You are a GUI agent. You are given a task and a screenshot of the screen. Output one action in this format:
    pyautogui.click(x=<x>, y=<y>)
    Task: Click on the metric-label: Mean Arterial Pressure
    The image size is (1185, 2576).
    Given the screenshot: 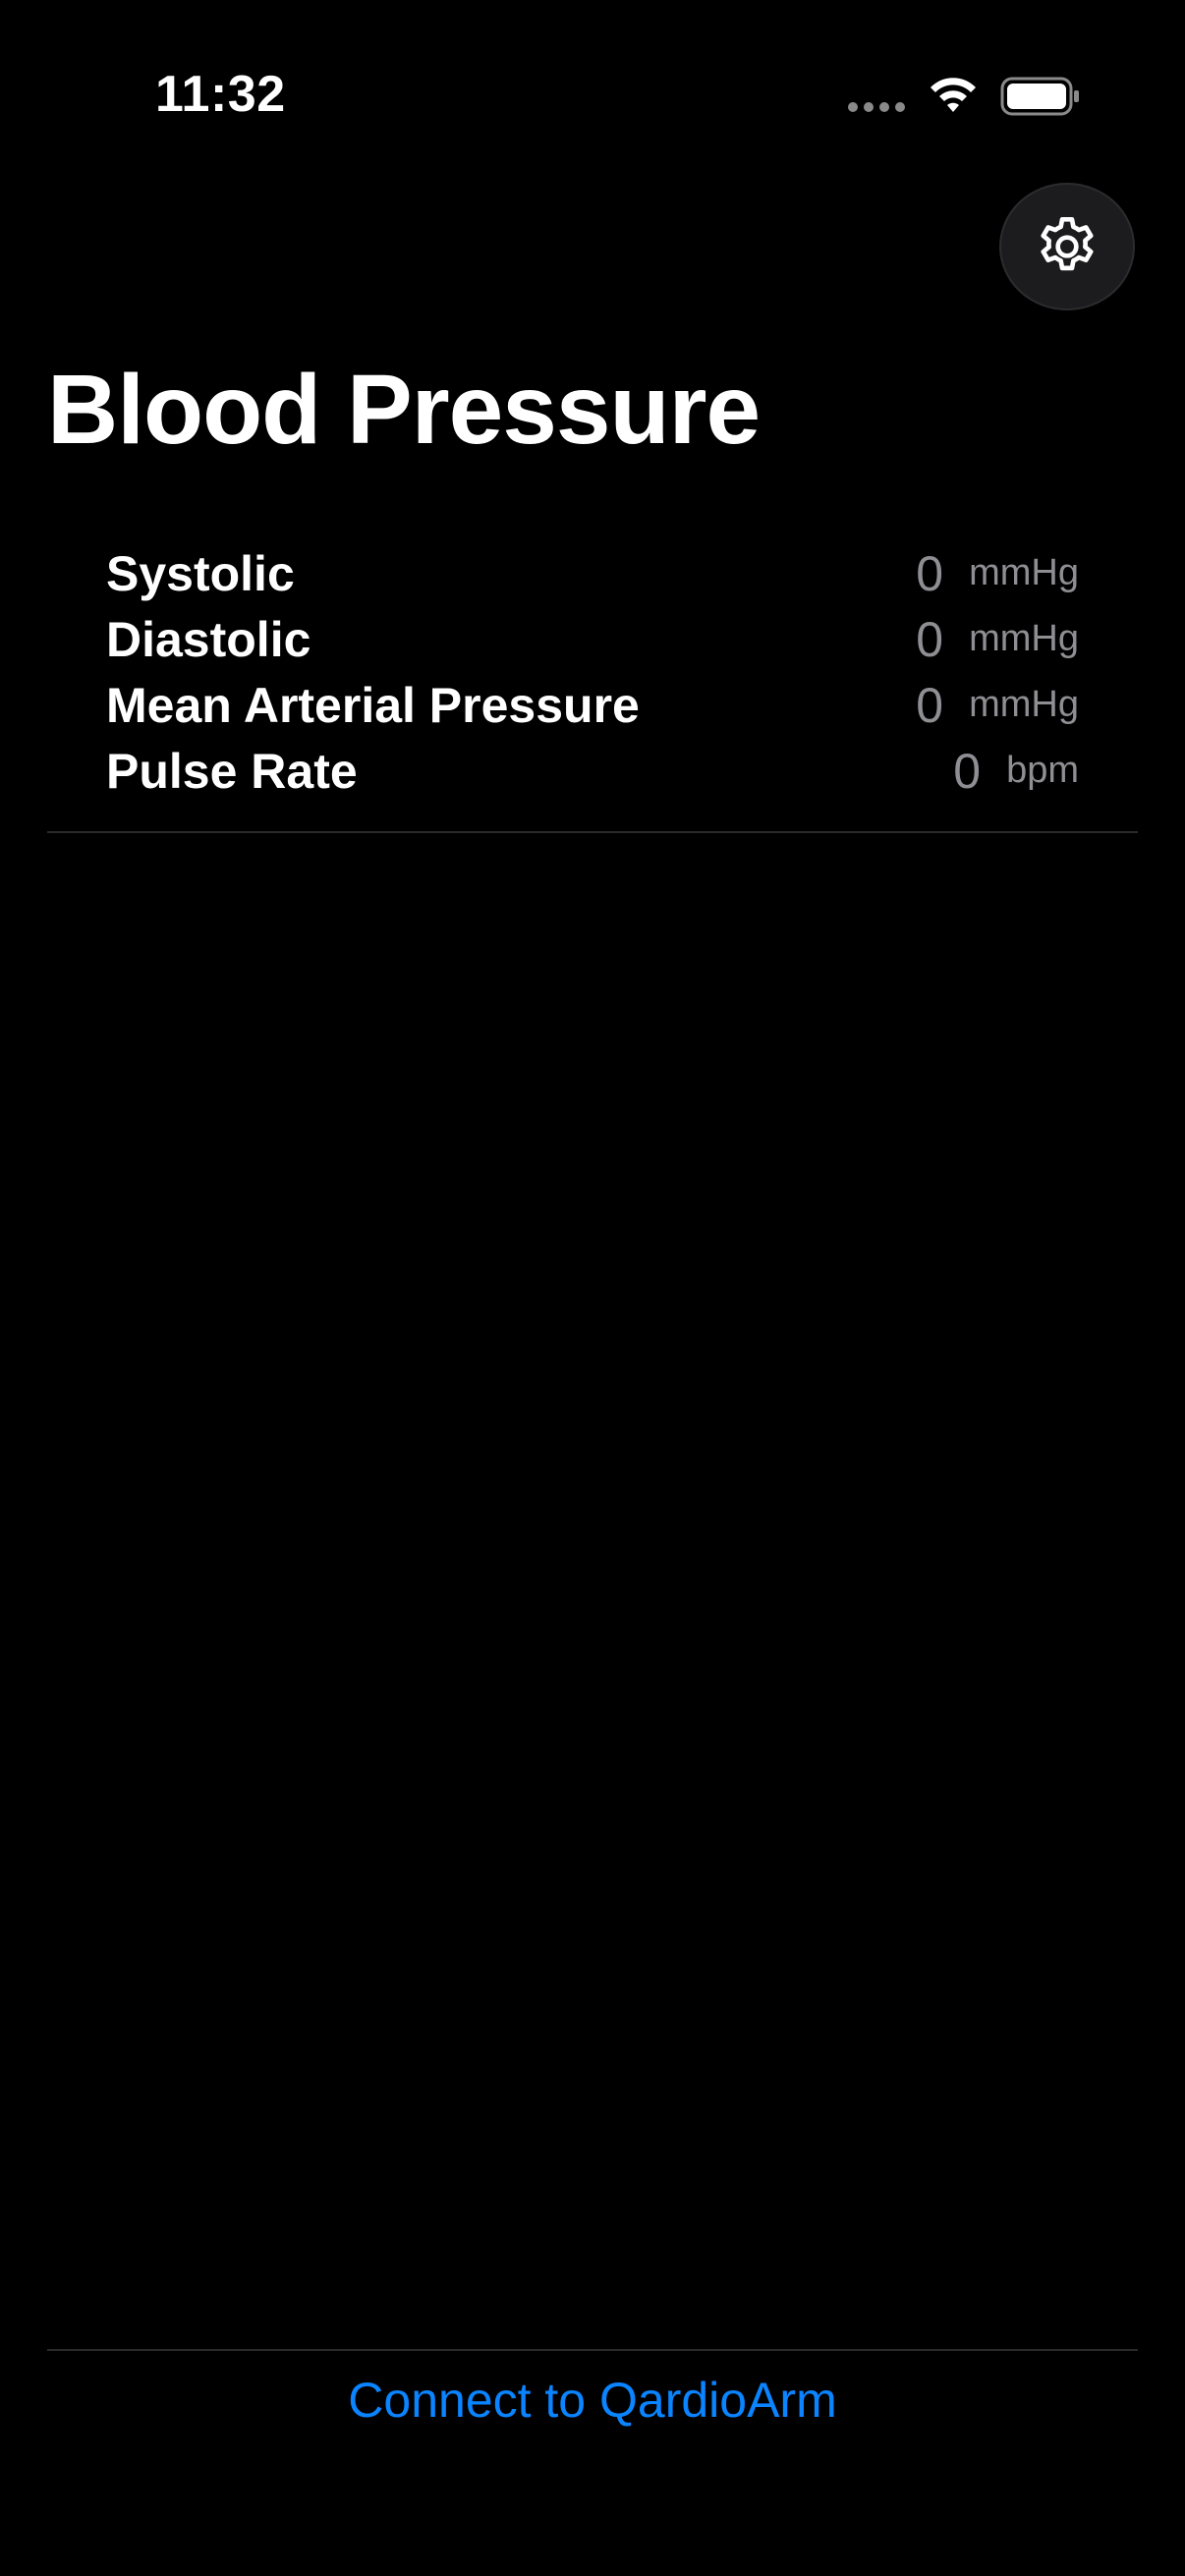 What is the action you would take?
    pyautogui.click(x=373, y=705)
    